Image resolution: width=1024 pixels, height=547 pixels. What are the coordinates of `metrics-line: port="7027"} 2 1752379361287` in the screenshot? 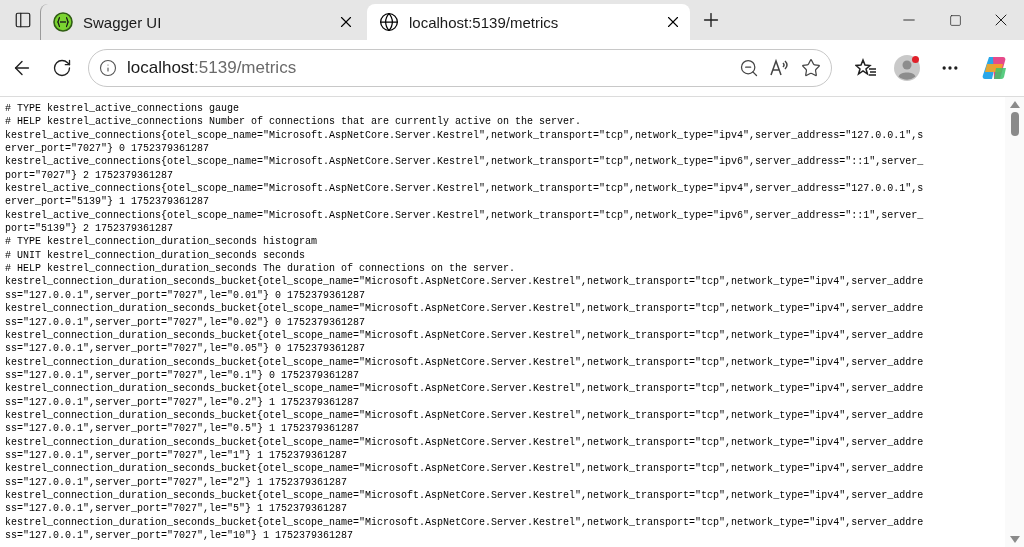 It's located at (90, 175).